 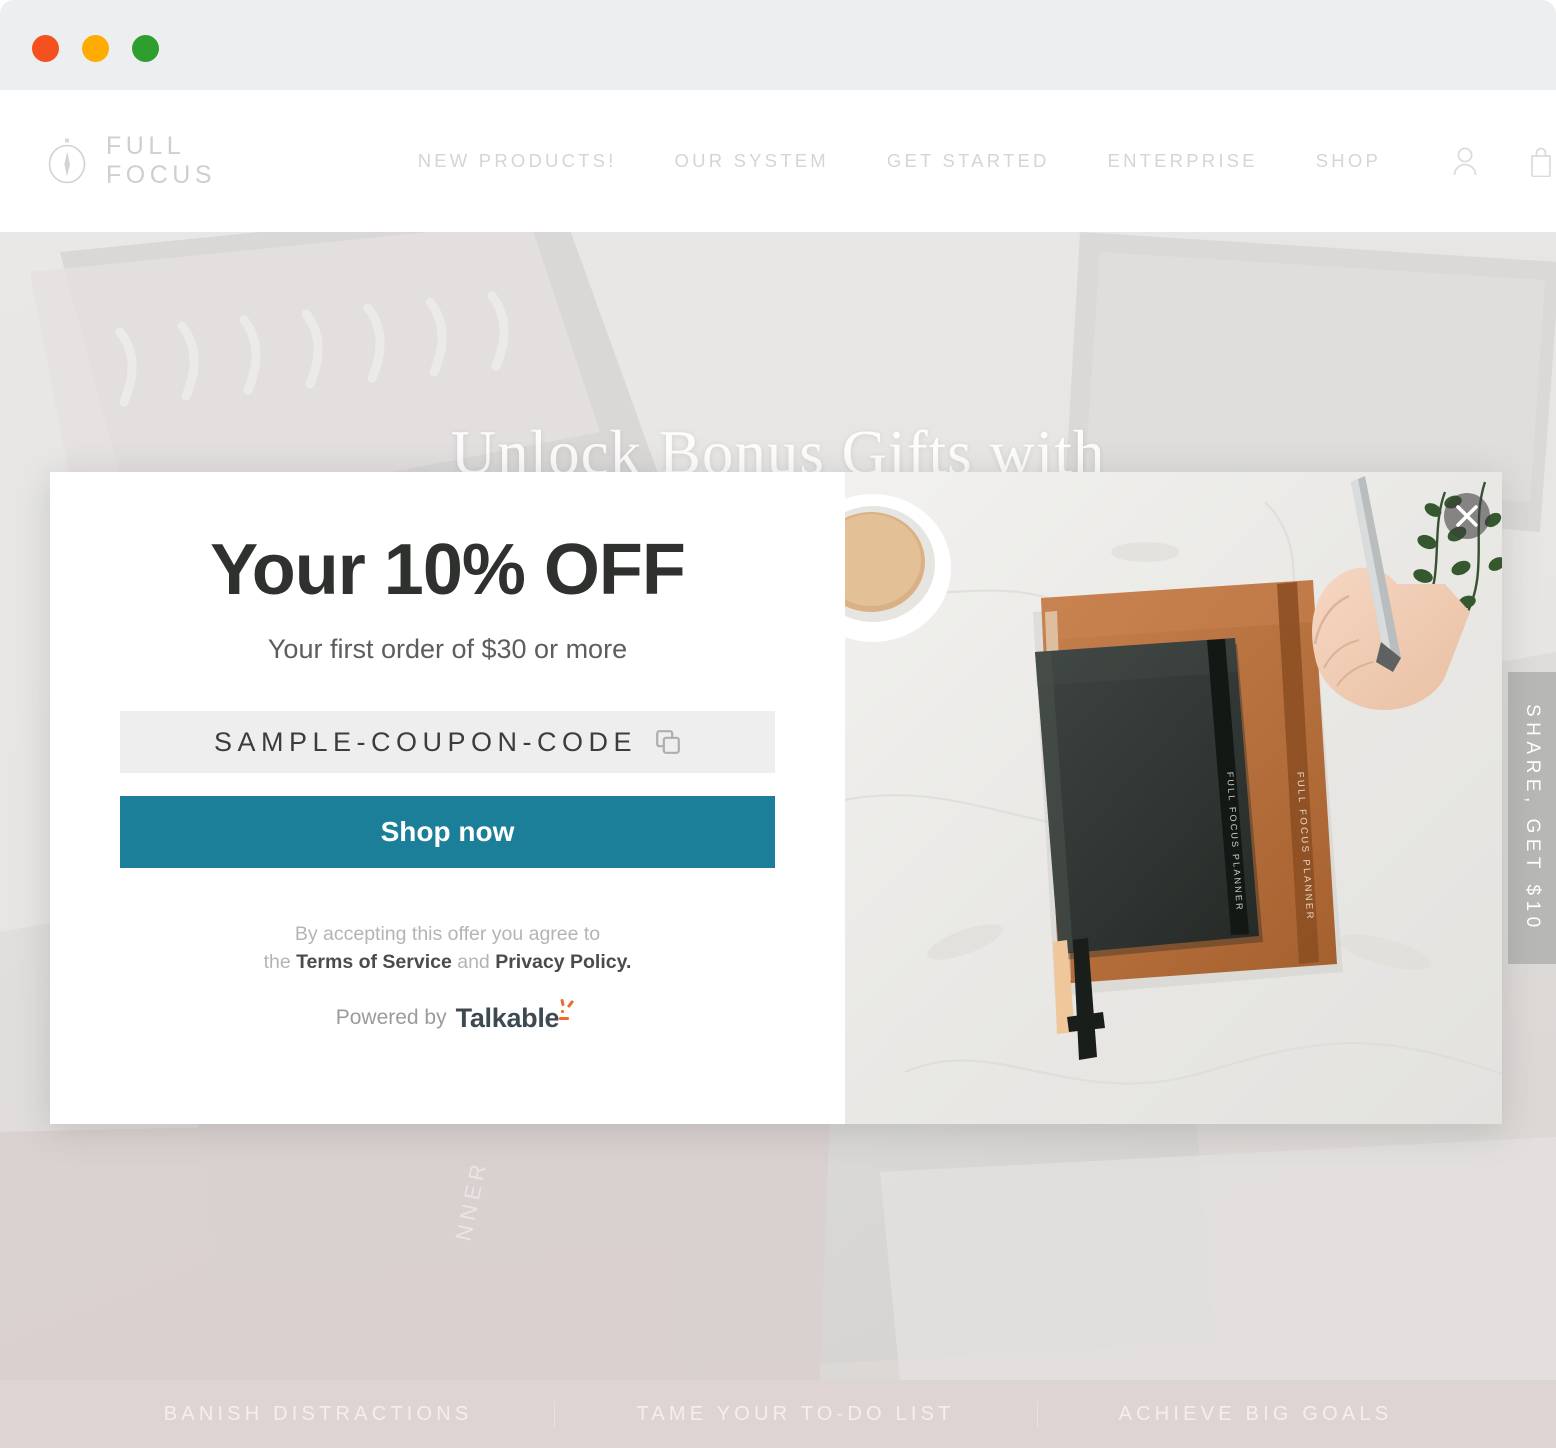 I want to click on legal-and: and, so click(x=473, y=962).